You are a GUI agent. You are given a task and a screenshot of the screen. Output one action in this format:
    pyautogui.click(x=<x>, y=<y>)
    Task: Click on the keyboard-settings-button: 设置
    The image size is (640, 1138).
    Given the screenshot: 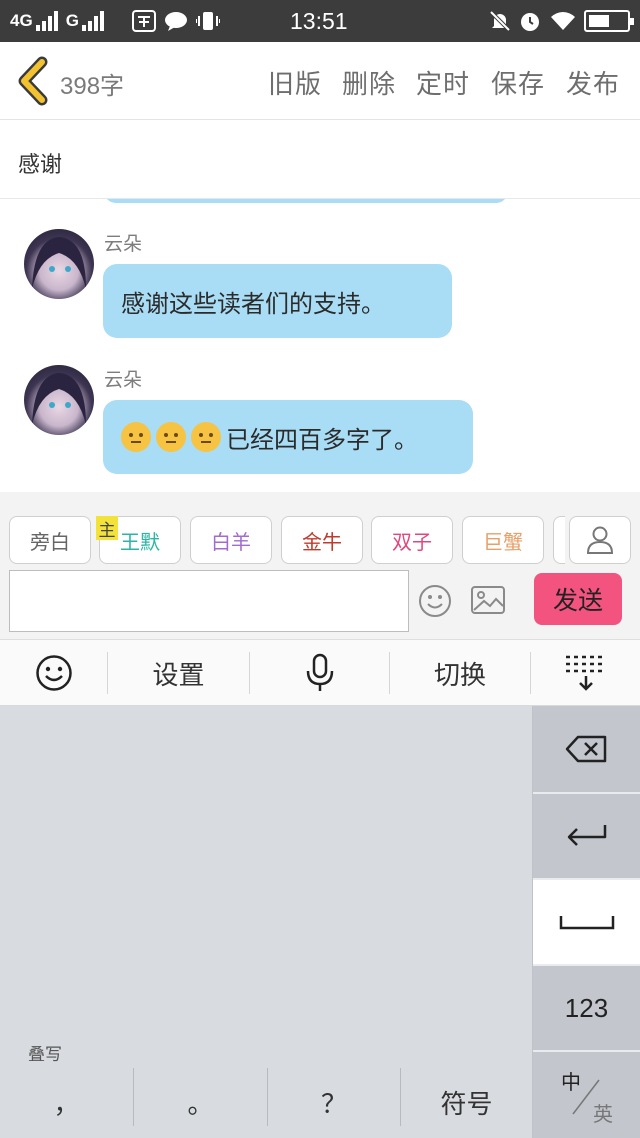 What is the action you would take?
    pyautogui.click(x=178, y=673)
    